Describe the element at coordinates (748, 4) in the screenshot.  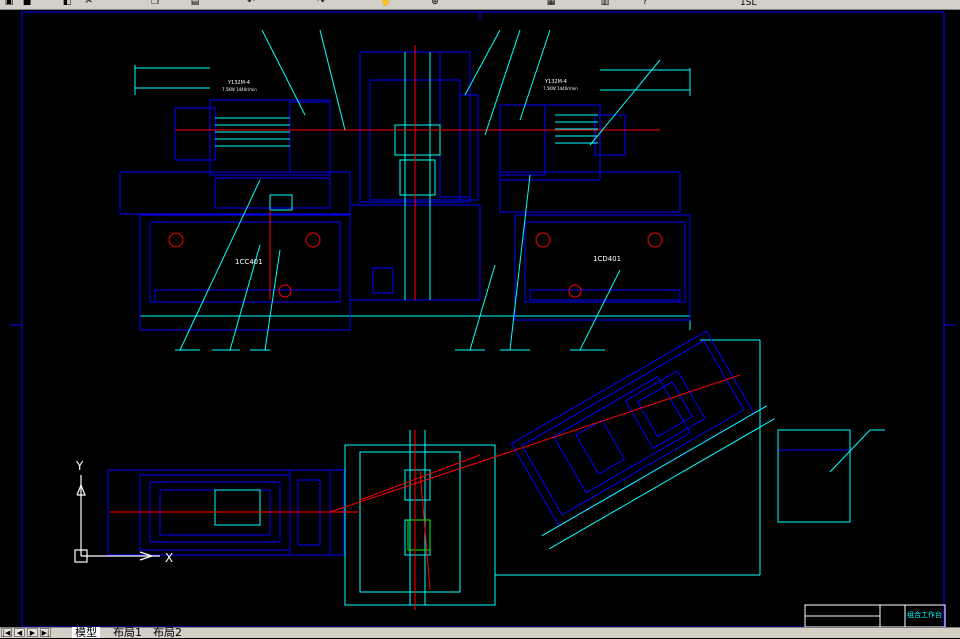
I see `toolbar-right-text: 1SL` at that location.